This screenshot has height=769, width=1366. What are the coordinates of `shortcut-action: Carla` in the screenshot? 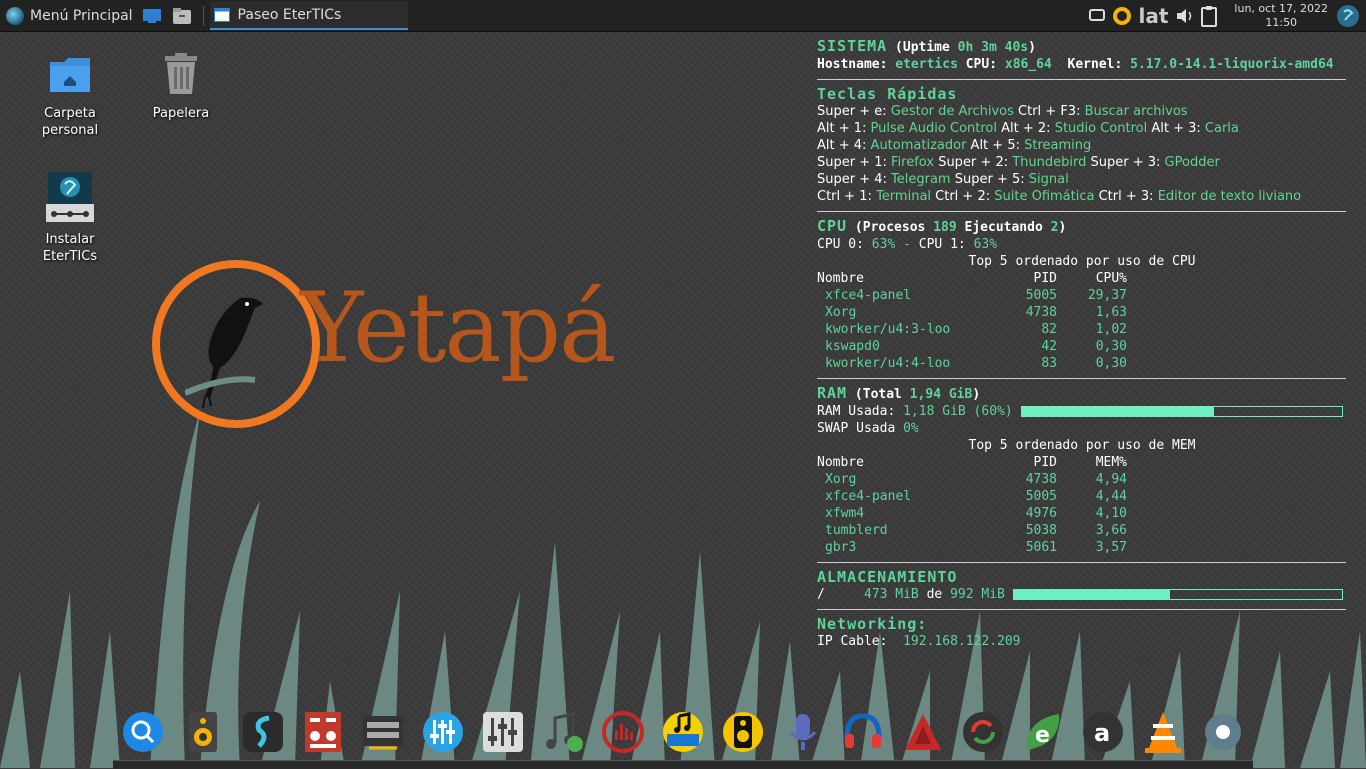 It's located at (1222, 128).